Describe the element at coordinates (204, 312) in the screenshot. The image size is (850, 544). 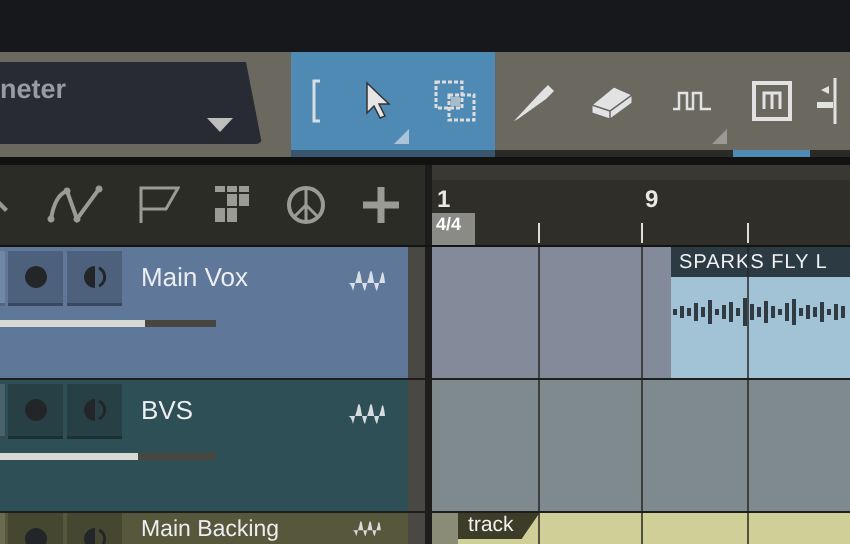
I see `track-header: Main Vox` at that location.